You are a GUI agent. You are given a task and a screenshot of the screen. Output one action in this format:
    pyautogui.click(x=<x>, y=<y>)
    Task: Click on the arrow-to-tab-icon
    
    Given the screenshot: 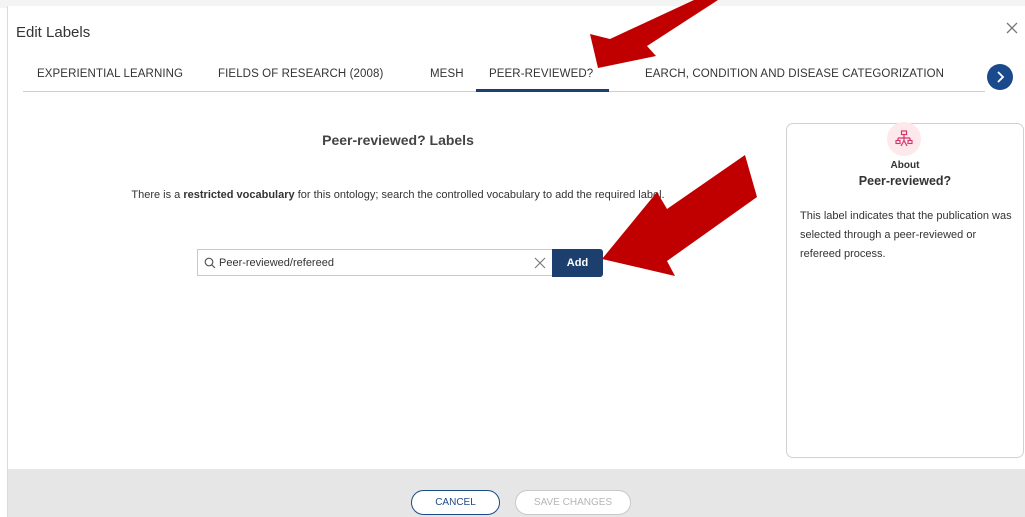 What is the action you would take?
    pyautogui.click(x=654, y=34)
    